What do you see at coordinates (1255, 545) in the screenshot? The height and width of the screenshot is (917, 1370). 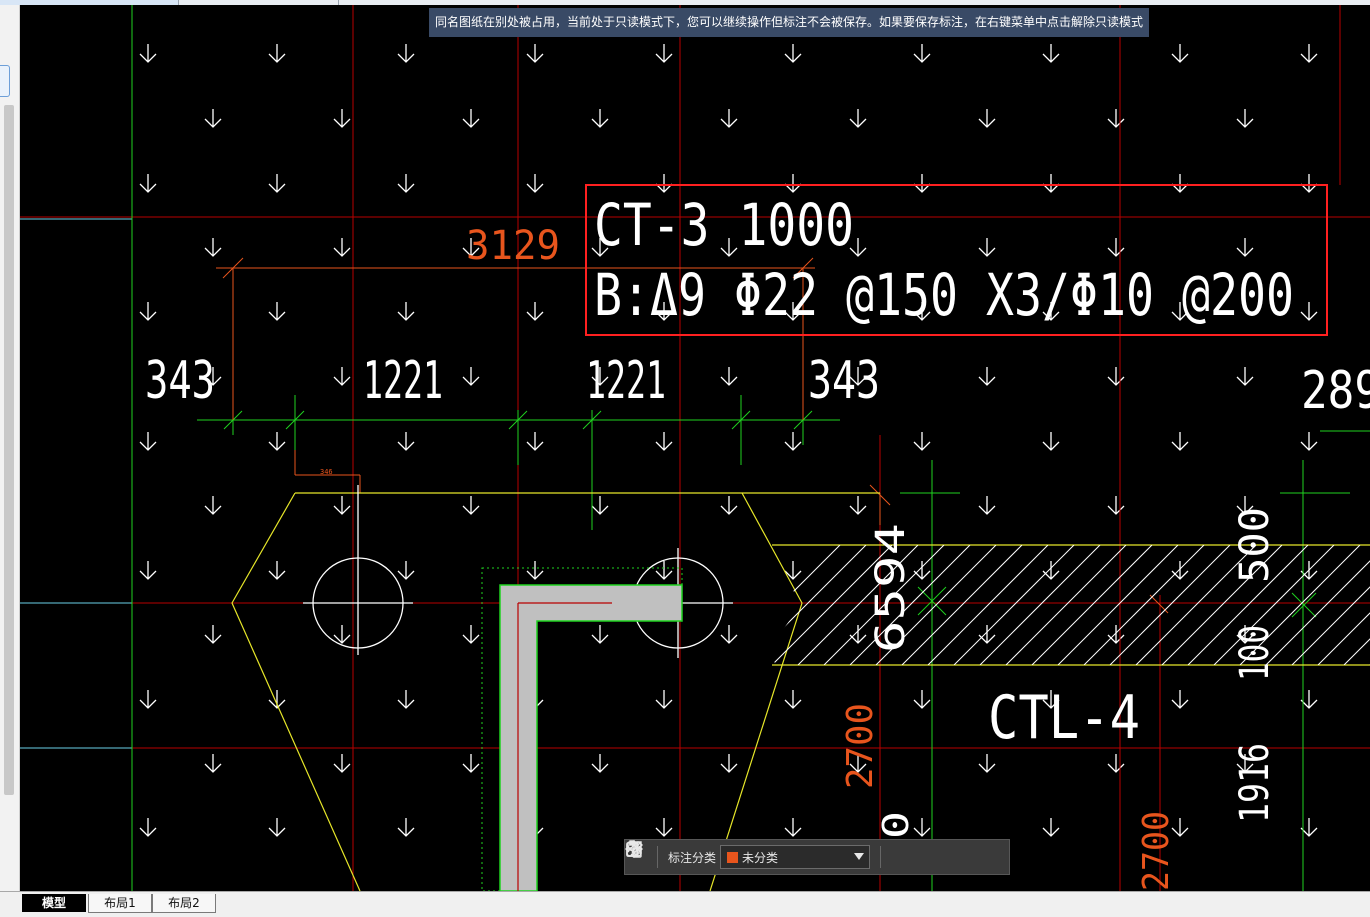 I see `dimension-500: 500` at bounding box center [1255, 545].